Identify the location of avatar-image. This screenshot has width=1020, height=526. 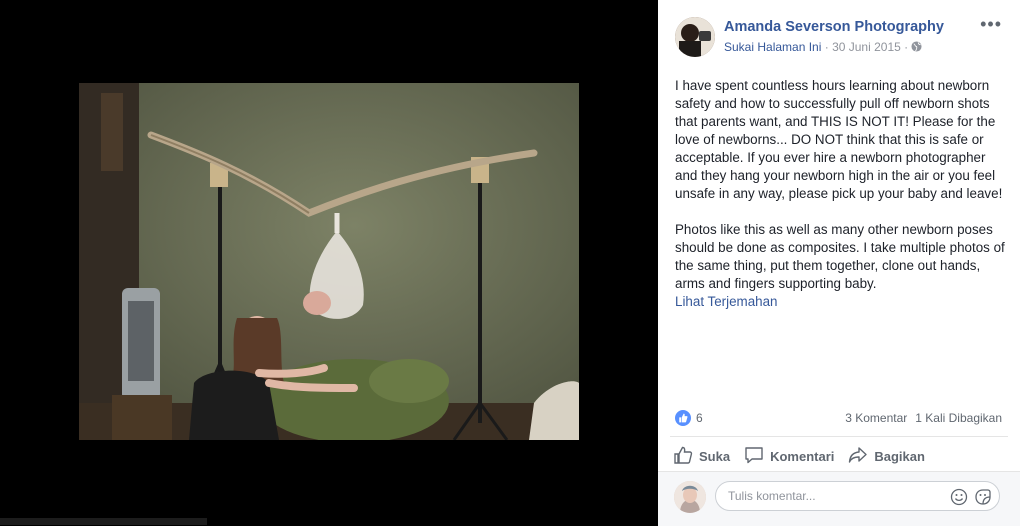
(695, 37).